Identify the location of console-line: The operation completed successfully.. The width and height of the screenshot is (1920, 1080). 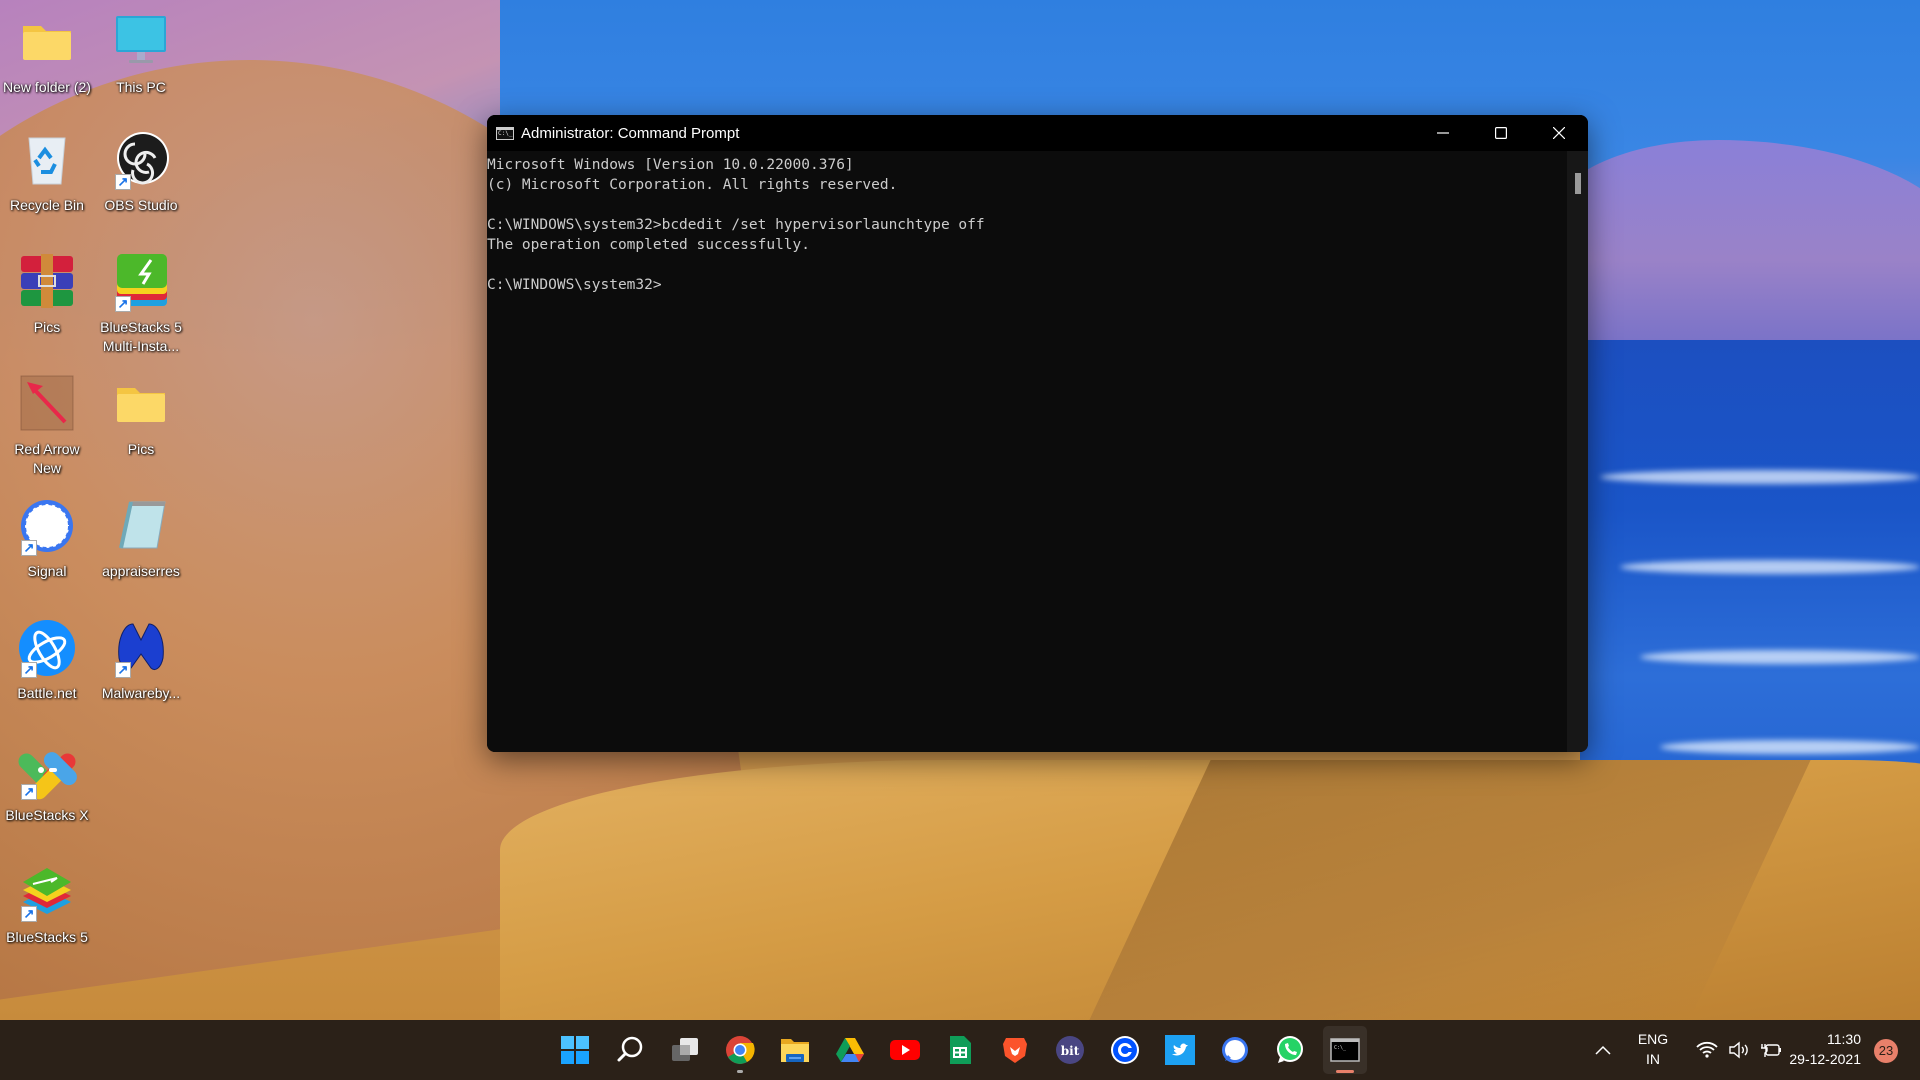
(649, 245).